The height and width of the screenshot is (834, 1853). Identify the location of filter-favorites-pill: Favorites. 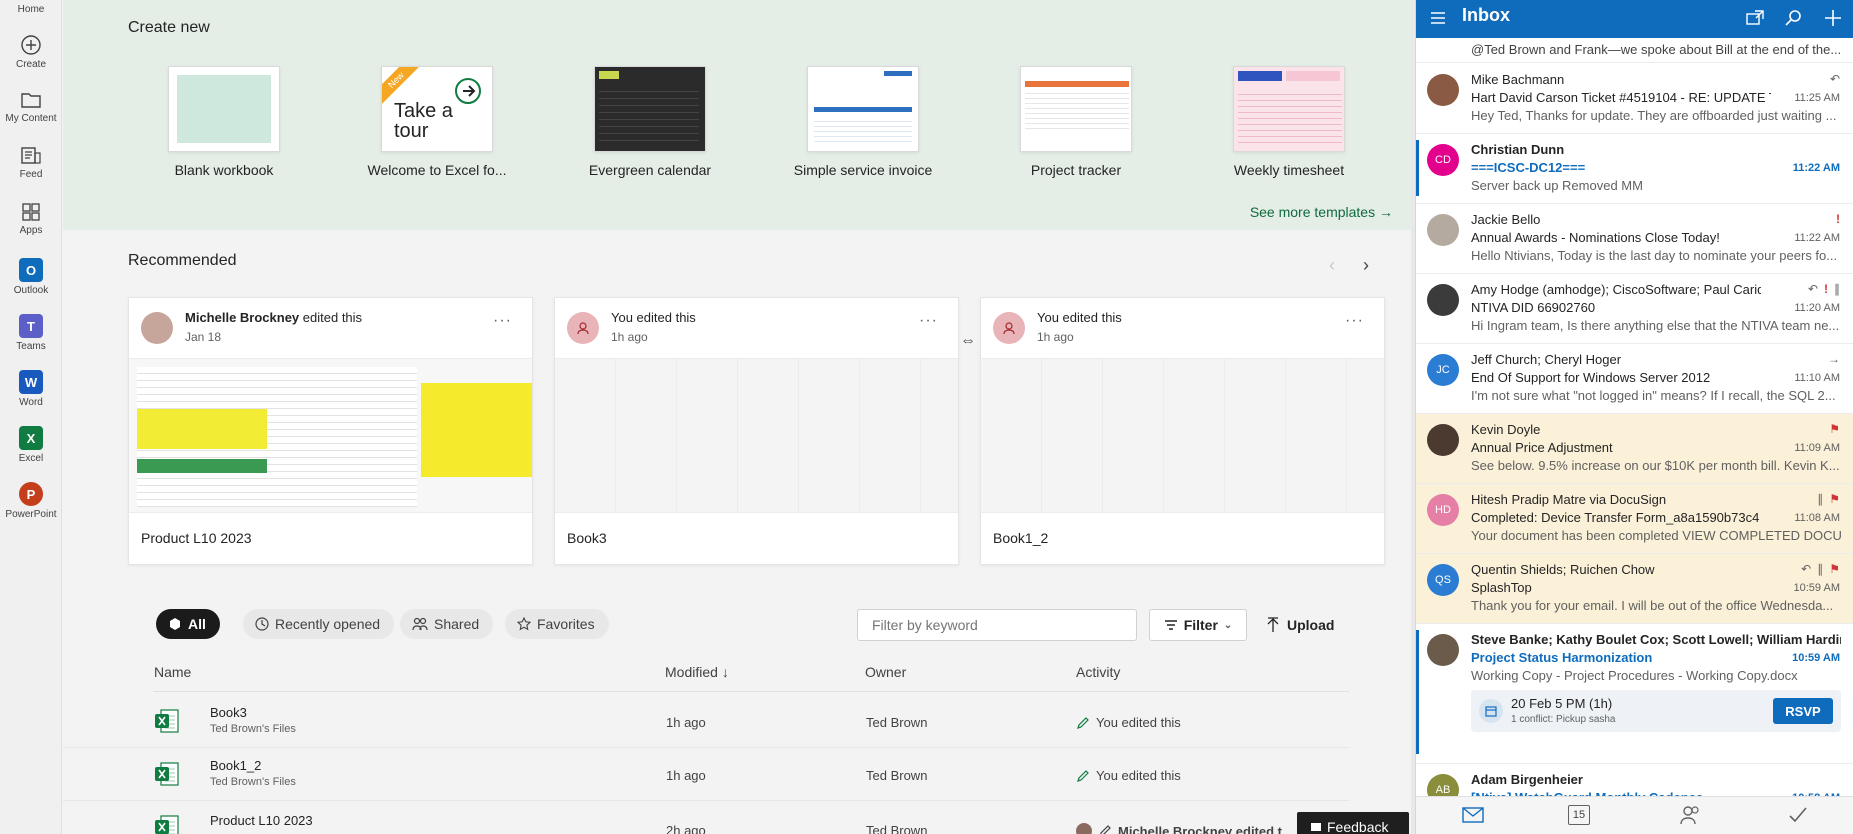
(557, 624).